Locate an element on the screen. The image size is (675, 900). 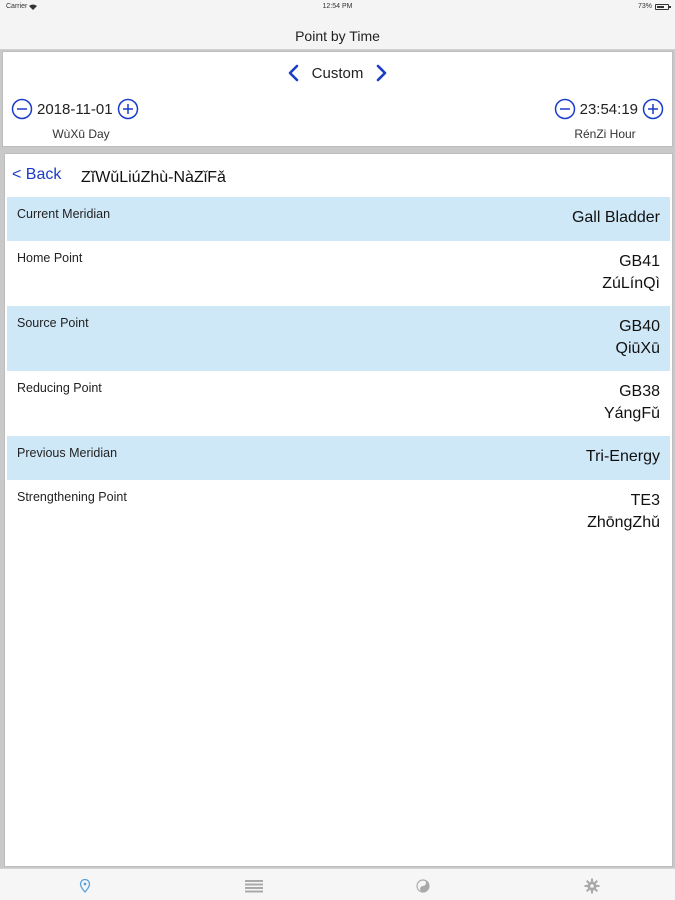
row-label: Reducing Point is located at coordinates (59, 388).